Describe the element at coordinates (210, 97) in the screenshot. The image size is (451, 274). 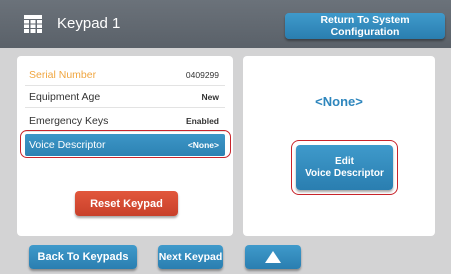
I see `equipment-age-value: New` at that location.